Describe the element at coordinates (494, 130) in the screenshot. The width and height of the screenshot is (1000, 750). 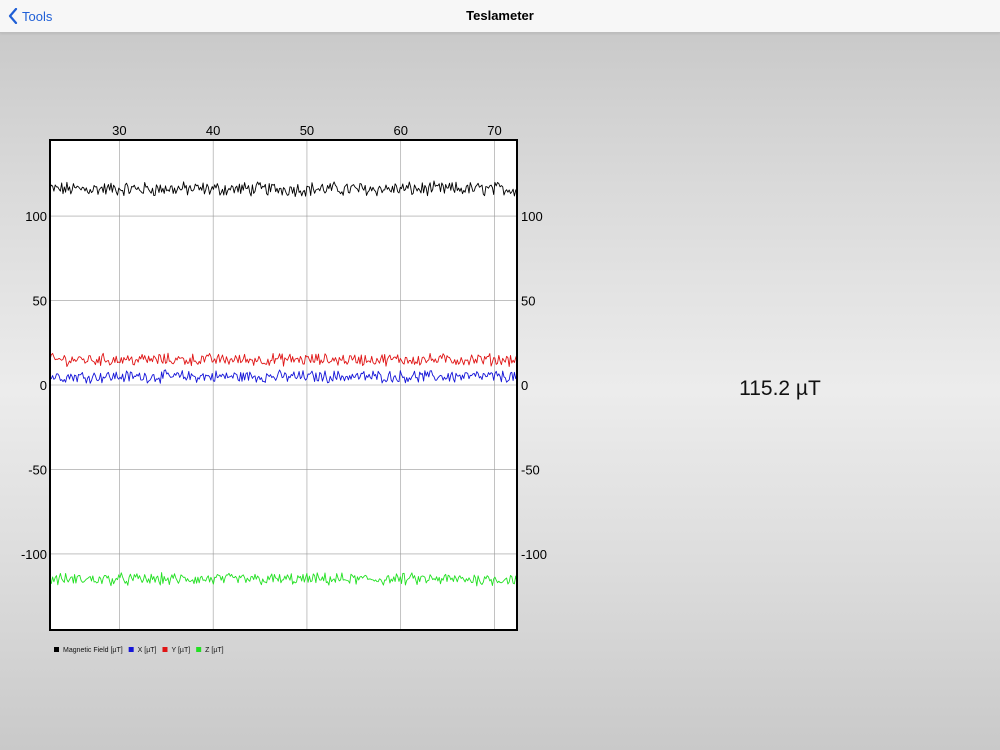
I see `x-tick-label: 70` at that location.